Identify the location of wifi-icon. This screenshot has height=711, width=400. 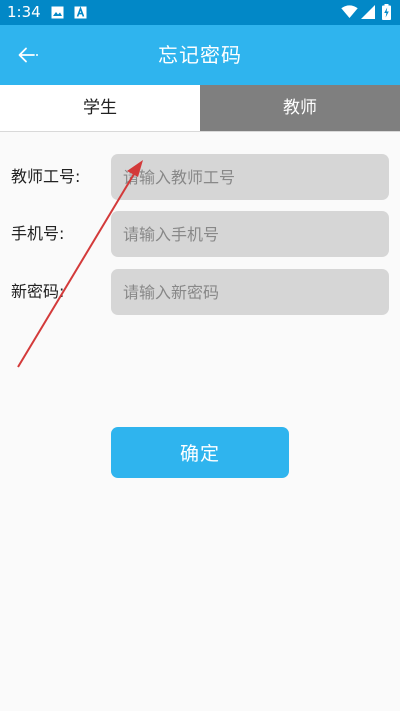
(349, 11).